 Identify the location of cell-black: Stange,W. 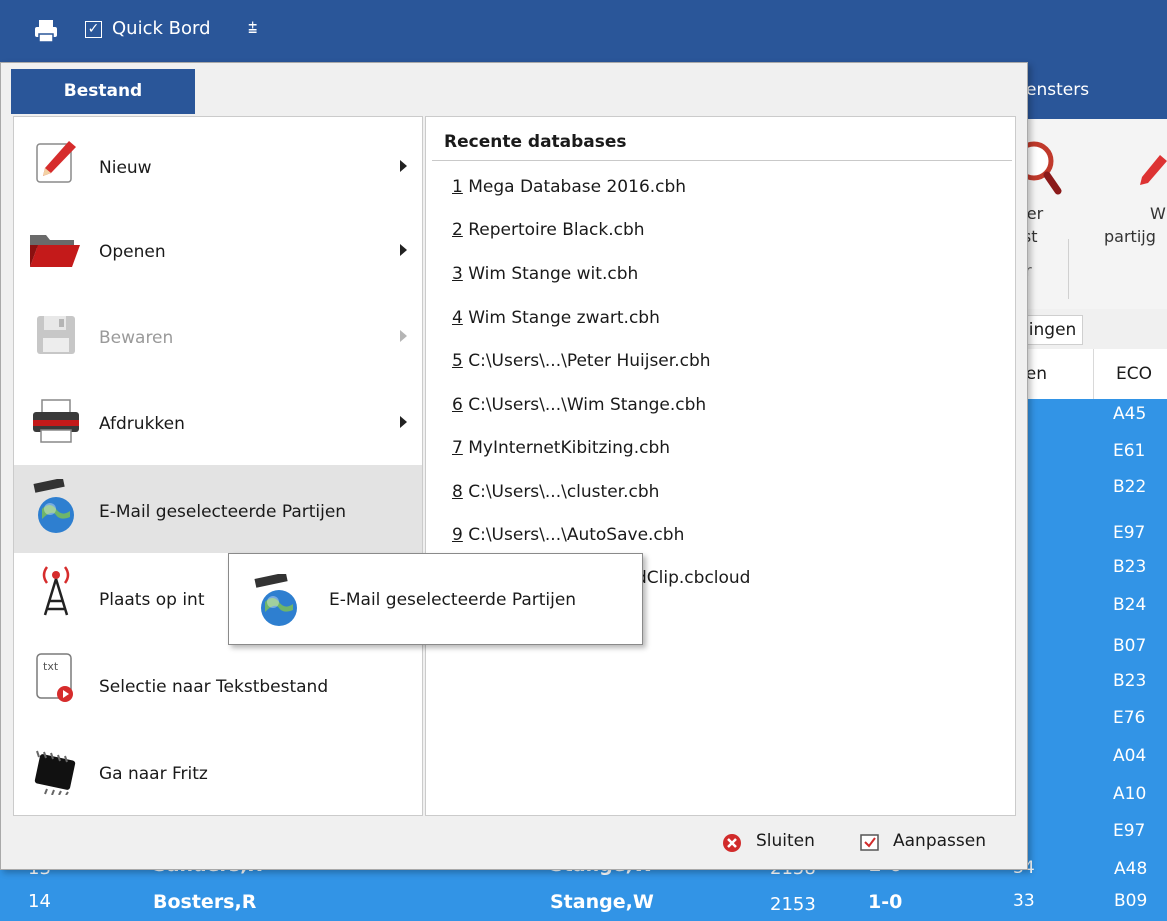
(602, 902).